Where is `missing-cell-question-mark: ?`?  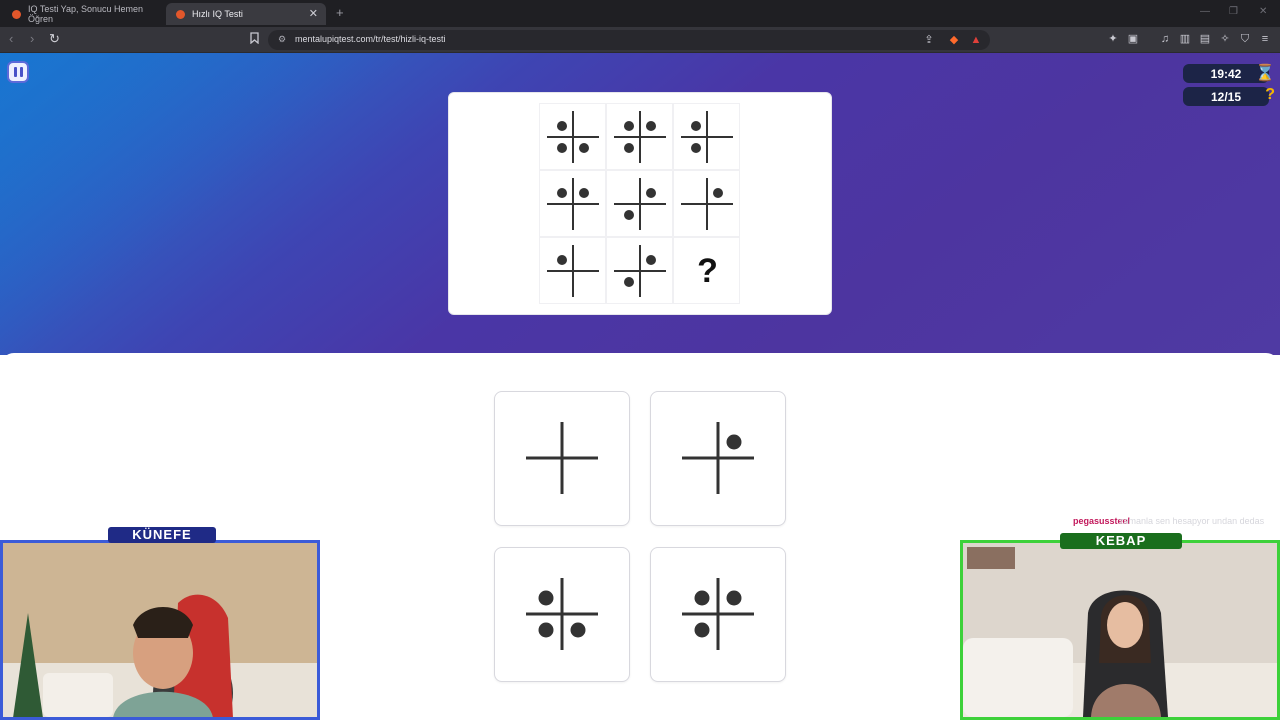
missing-cell-question-mark: ? is located at coordinates (707, 271).